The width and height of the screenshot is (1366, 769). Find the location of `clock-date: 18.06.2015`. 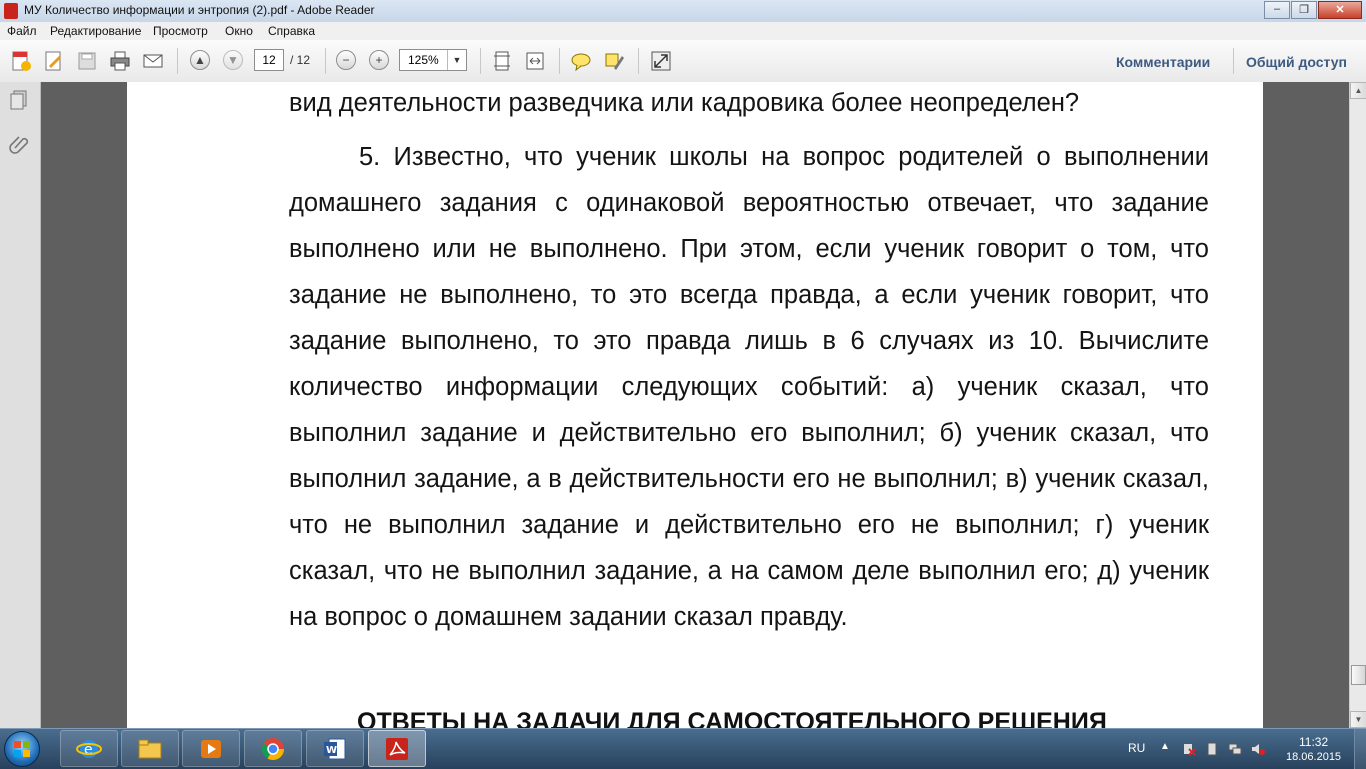

clock-date: 18.06.2015 is located at coordinates (1313, 757).